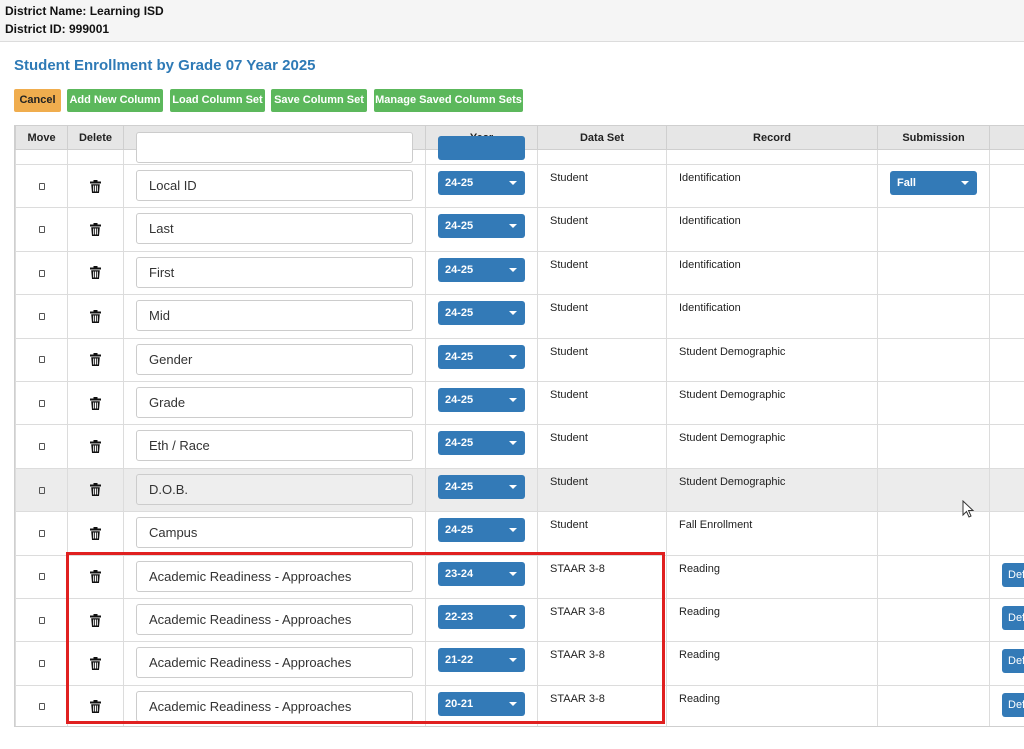 Image resolution: width=1024 pixels, height=749 pixels. Describe the element at coordinates (481, 703) in the screenshot. I see `year-select: 20-21` at that location.